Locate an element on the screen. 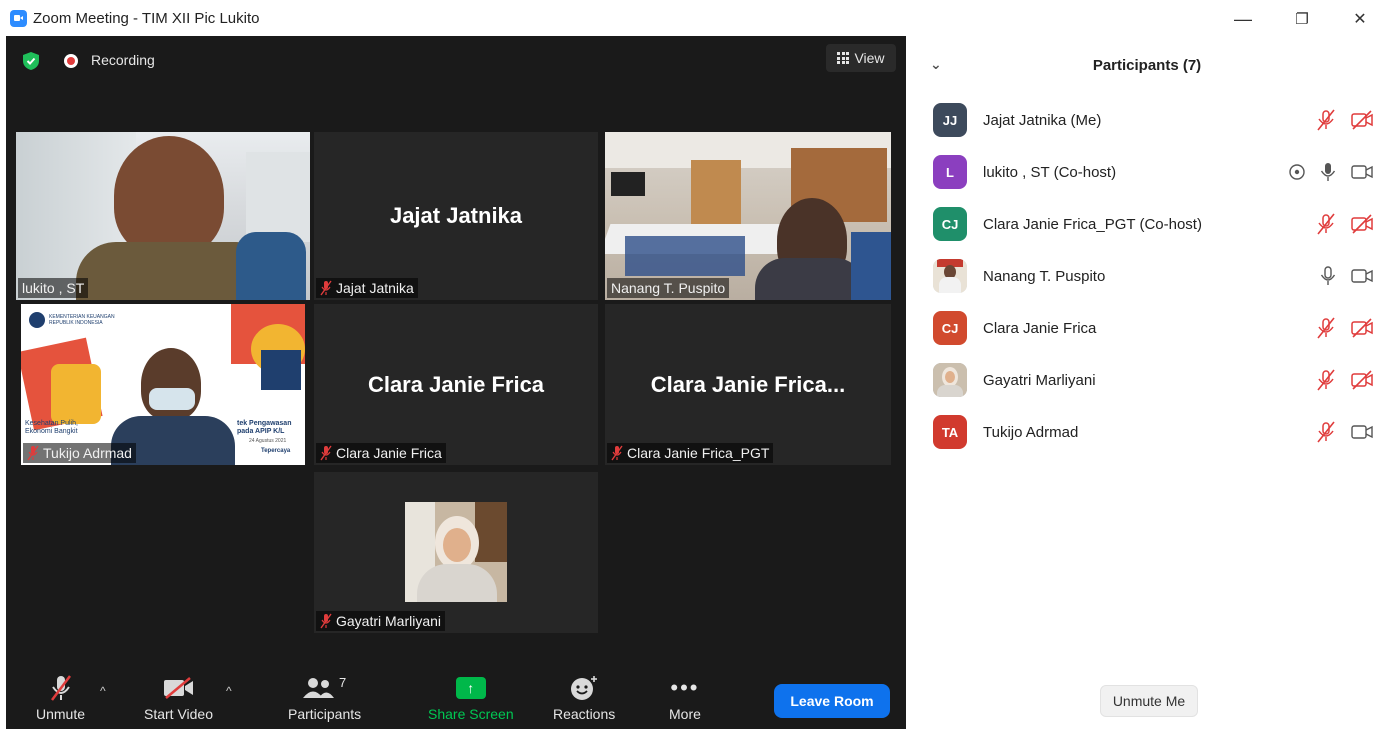 The image size is (1388, 729). reactions-smiley-icon is located at coordinates (584, 688).